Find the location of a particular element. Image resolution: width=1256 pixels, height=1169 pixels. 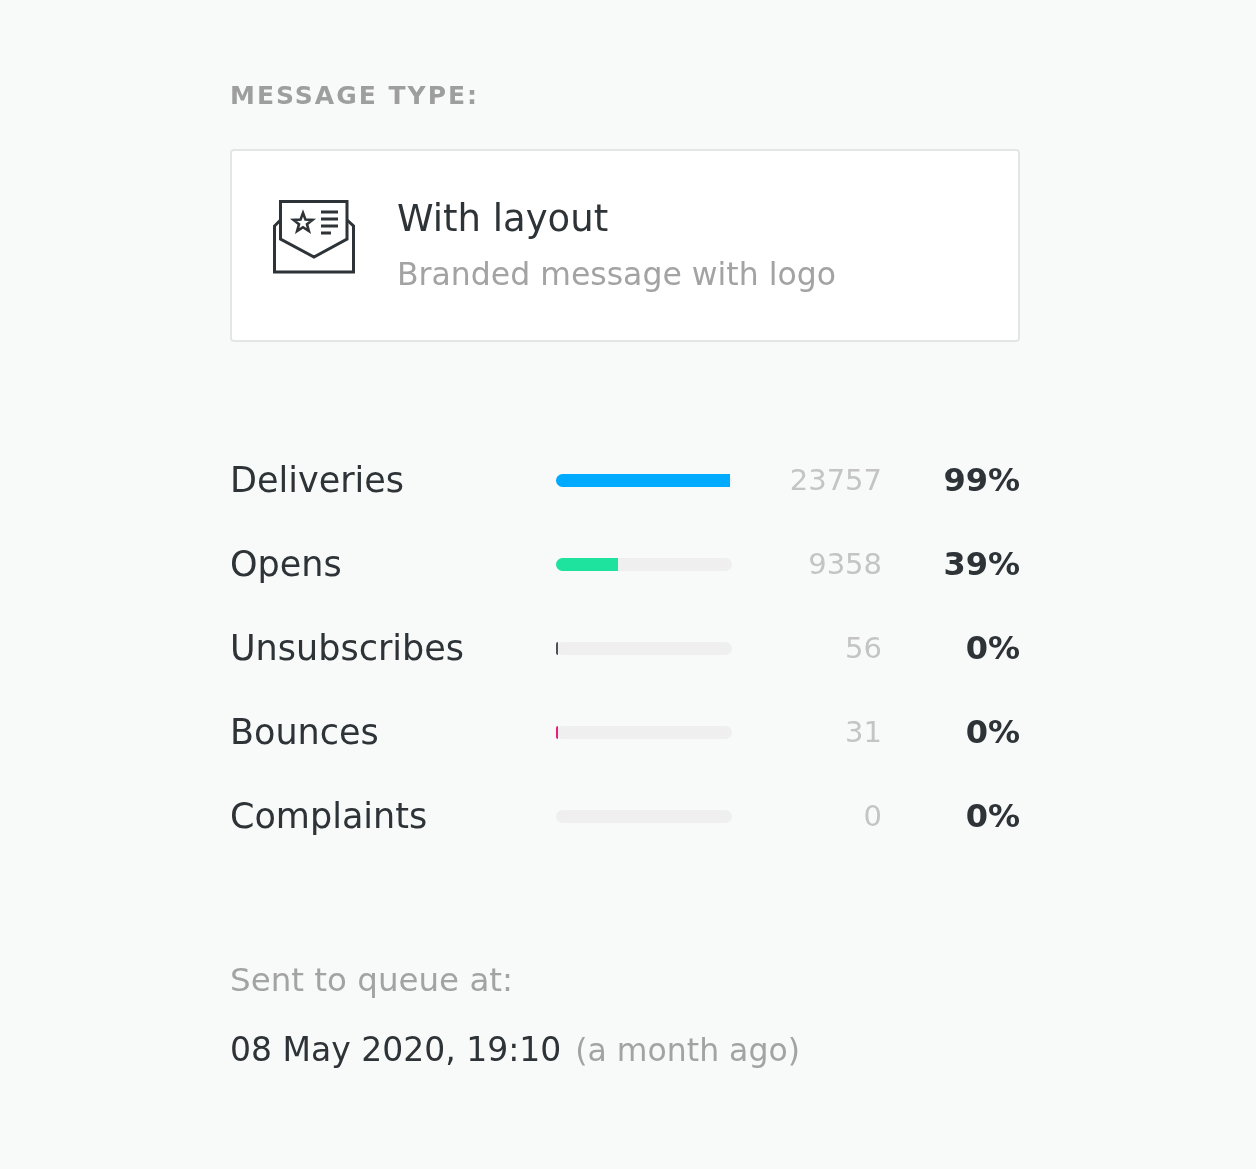

stat-label: Bounces is located at coordinates (304, 732).